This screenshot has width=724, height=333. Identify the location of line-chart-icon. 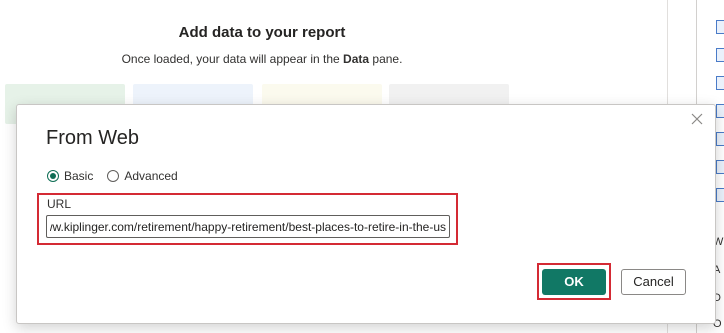
(720, 27).